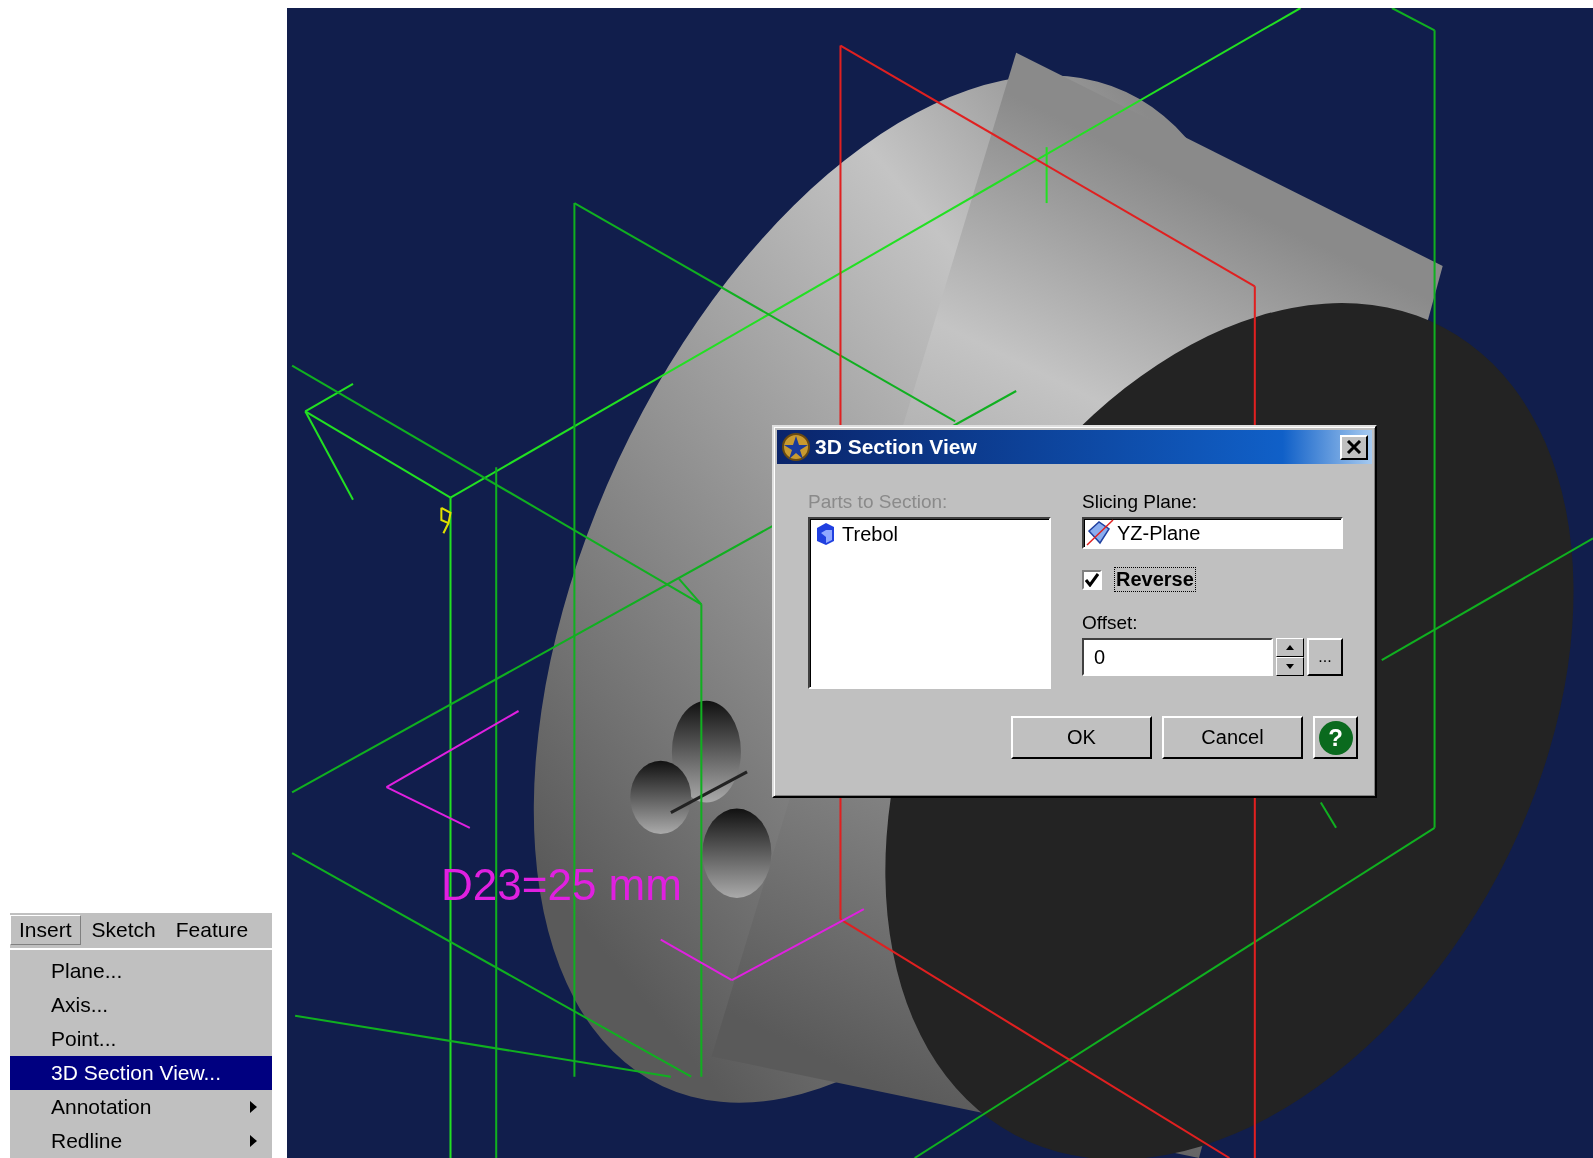 The width and height of the screenshot is (1593, 1158). Describe the element at coordinates (1335, 737) in the screenshot. I see `help-button: ?` at that location.